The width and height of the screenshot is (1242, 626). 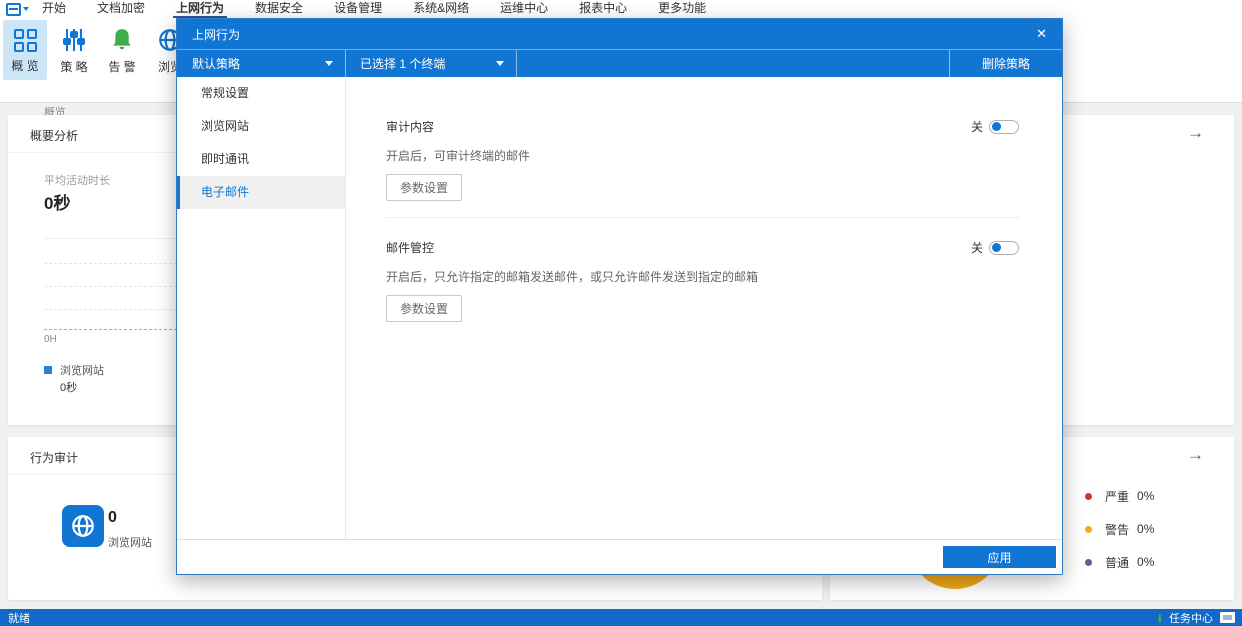 What do you see at coordinates (621, 617) in the screenshot?
I see `statusbar: 就绪 ⭳ 任务中心` at bounding box center [621, 617].